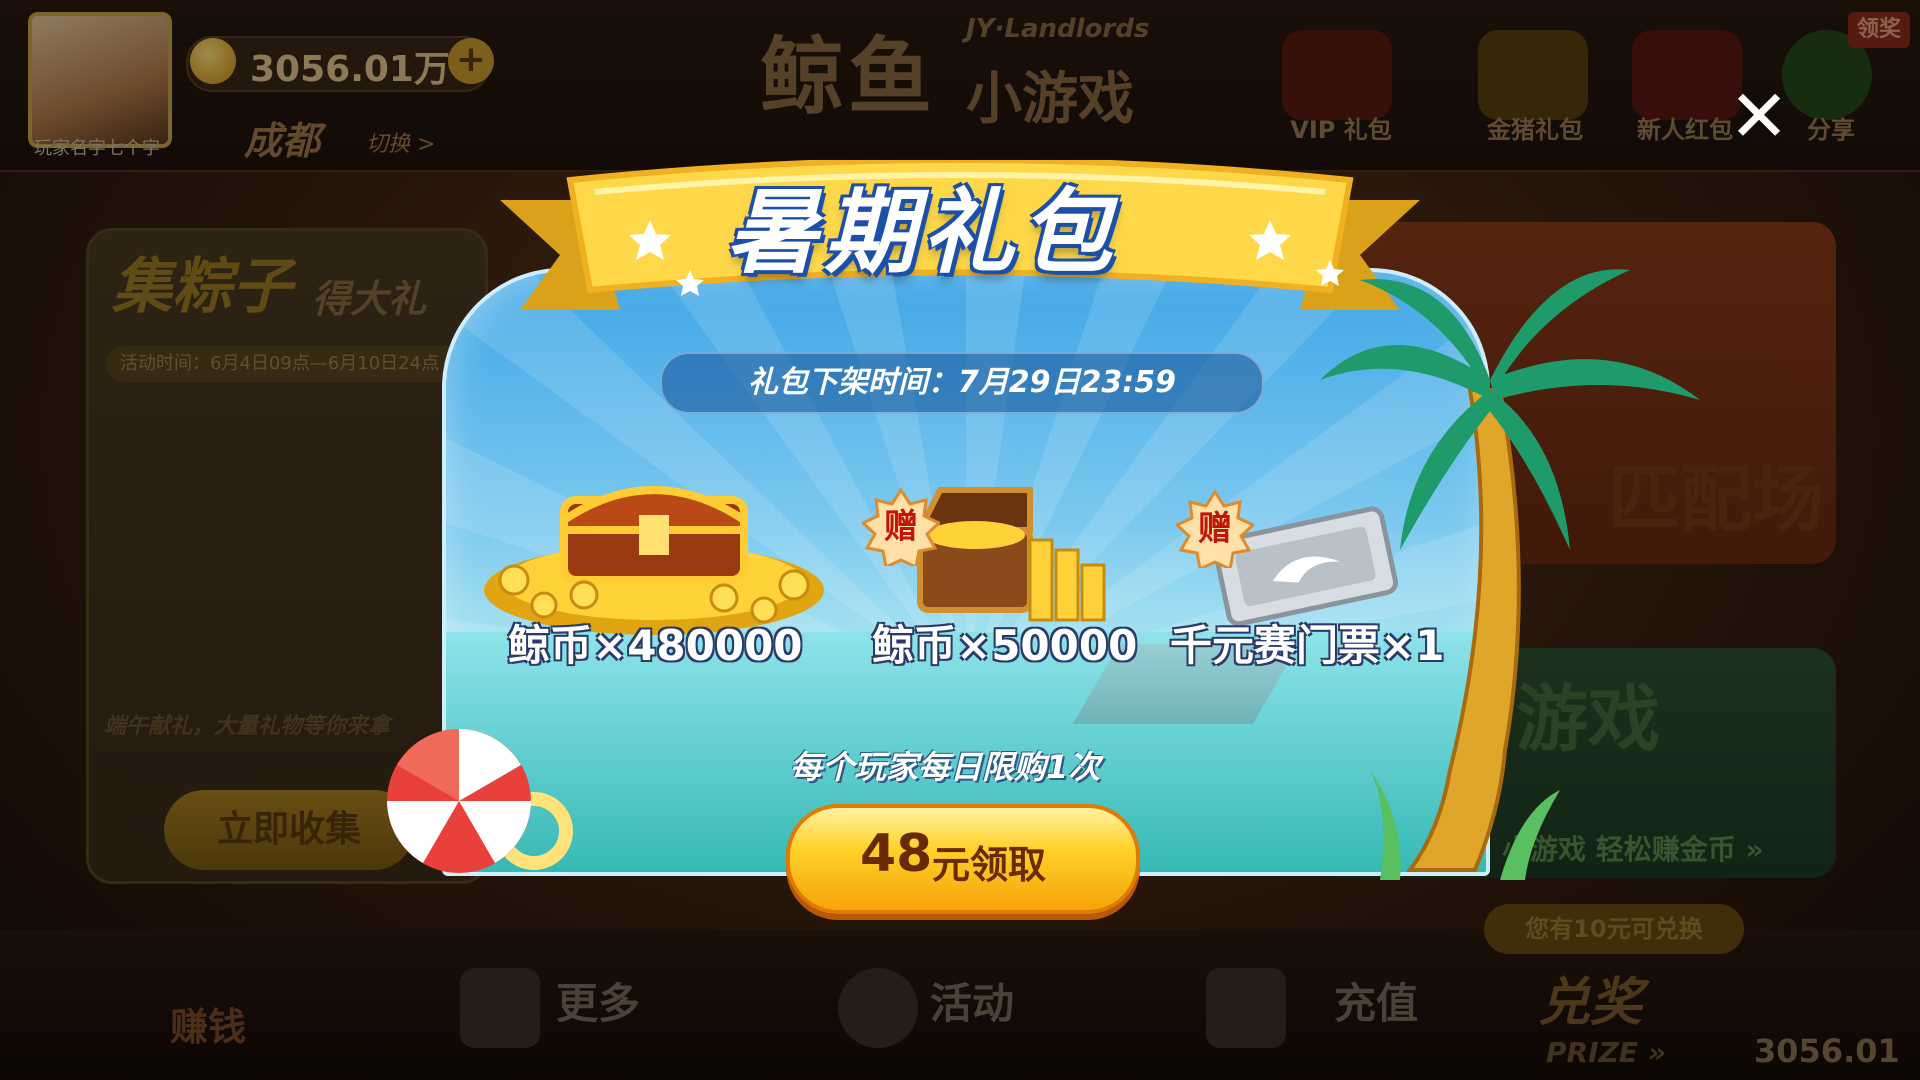 The image size is (1920, 1080). I want to click on buy-price: 48, so click(896, 854).